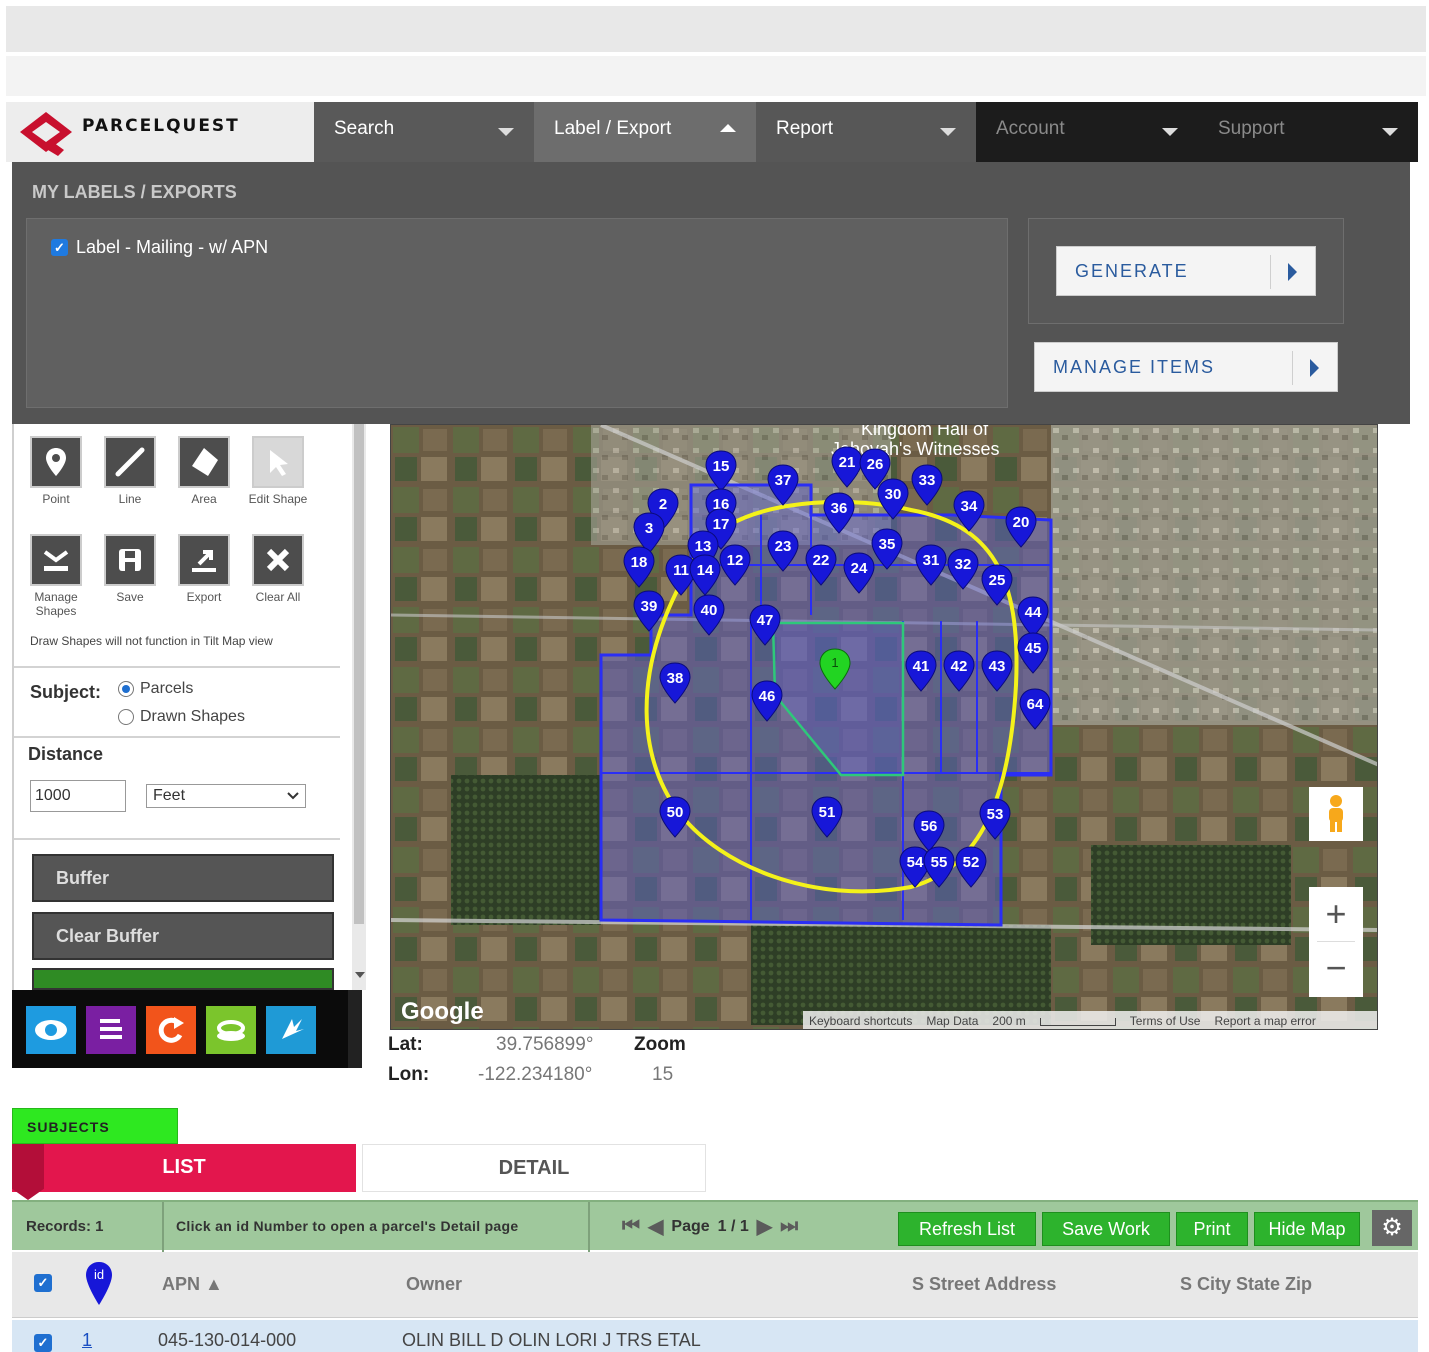  What do you see at coordinates (126, 717) in the screenshot?
I see `radio-indicator` at bounding box center [126, 717].